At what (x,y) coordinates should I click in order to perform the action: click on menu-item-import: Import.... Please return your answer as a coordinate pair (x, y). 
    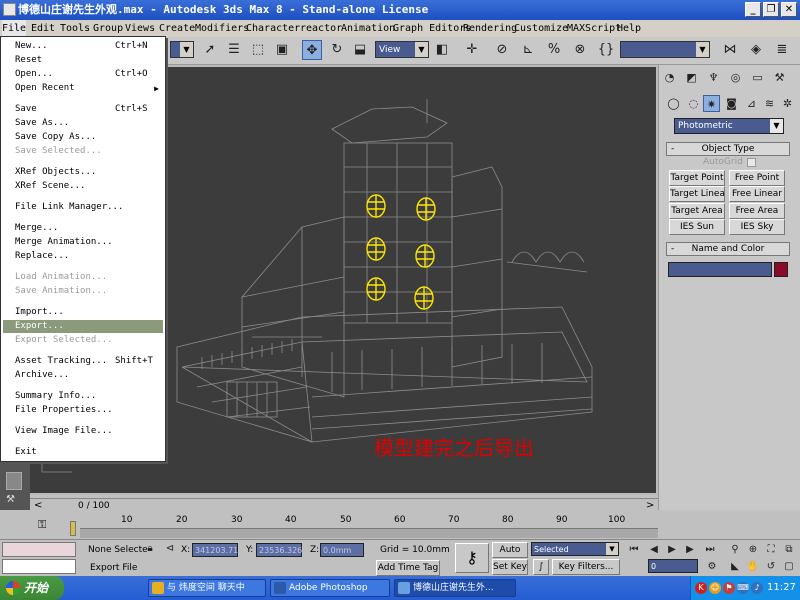
    Looking at the image, I should click on (83, 312).